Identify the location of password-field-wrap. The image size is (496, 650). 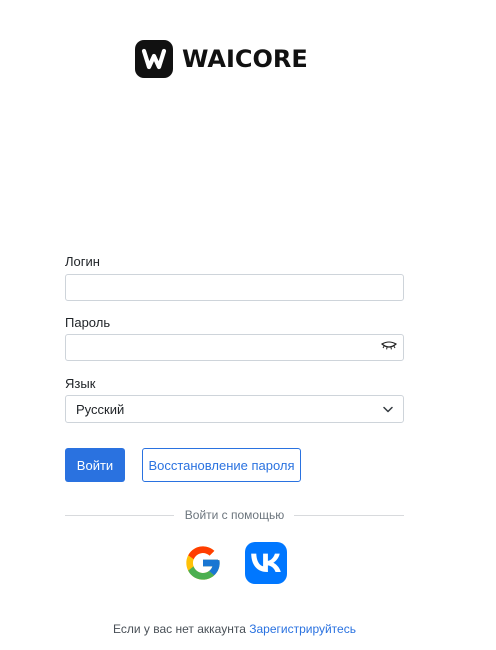
(234, 347).